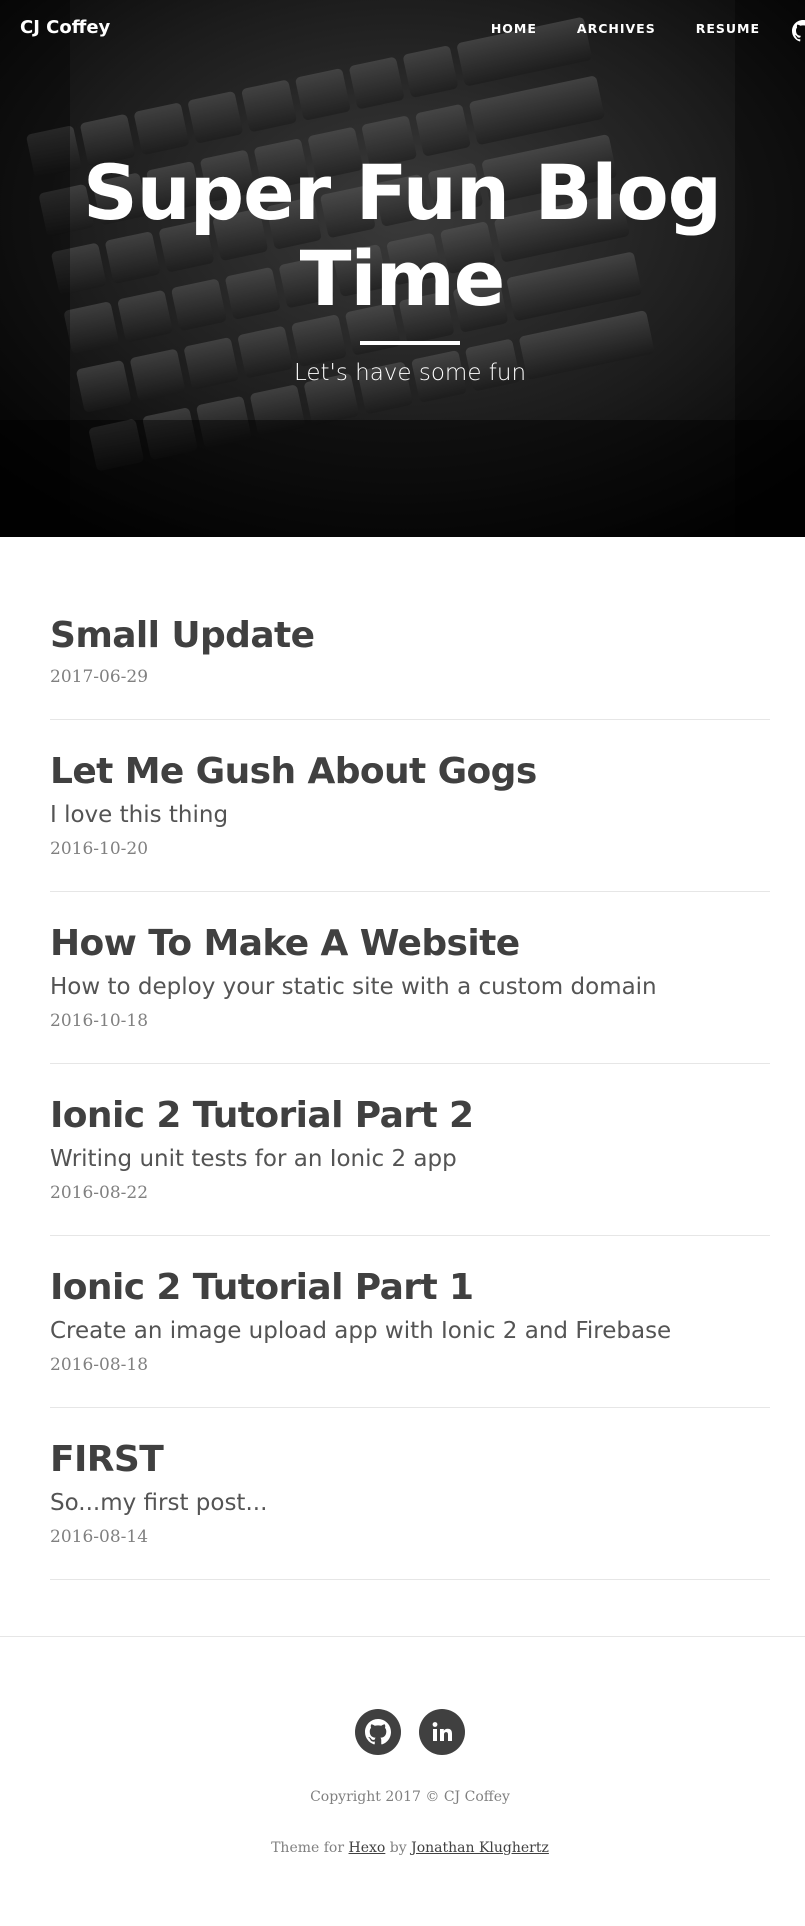 This screenshot has height=1926, width=805. What do you see at coordinates (402, 235) in the screenshot?
I see `page-title: Super Fun Blog Time` at bounding box center [402, 235].